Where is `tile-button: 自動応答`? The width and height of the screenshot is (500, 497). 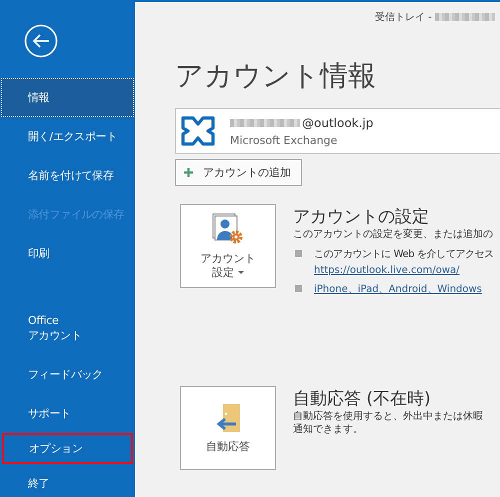
tile-button: 自動応答 is located at coordinates (228, 428).